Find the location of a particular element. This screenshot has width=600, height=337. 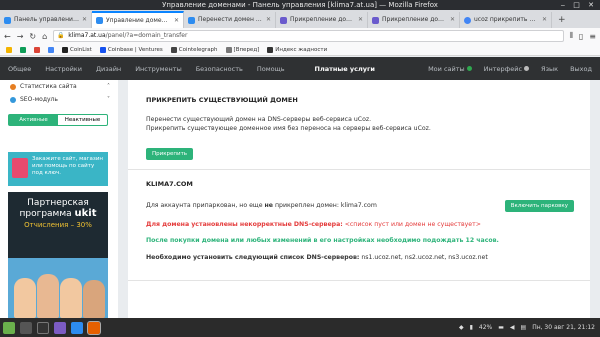

toggle-inactive: Неактивные is located at coordinates (82, 120).